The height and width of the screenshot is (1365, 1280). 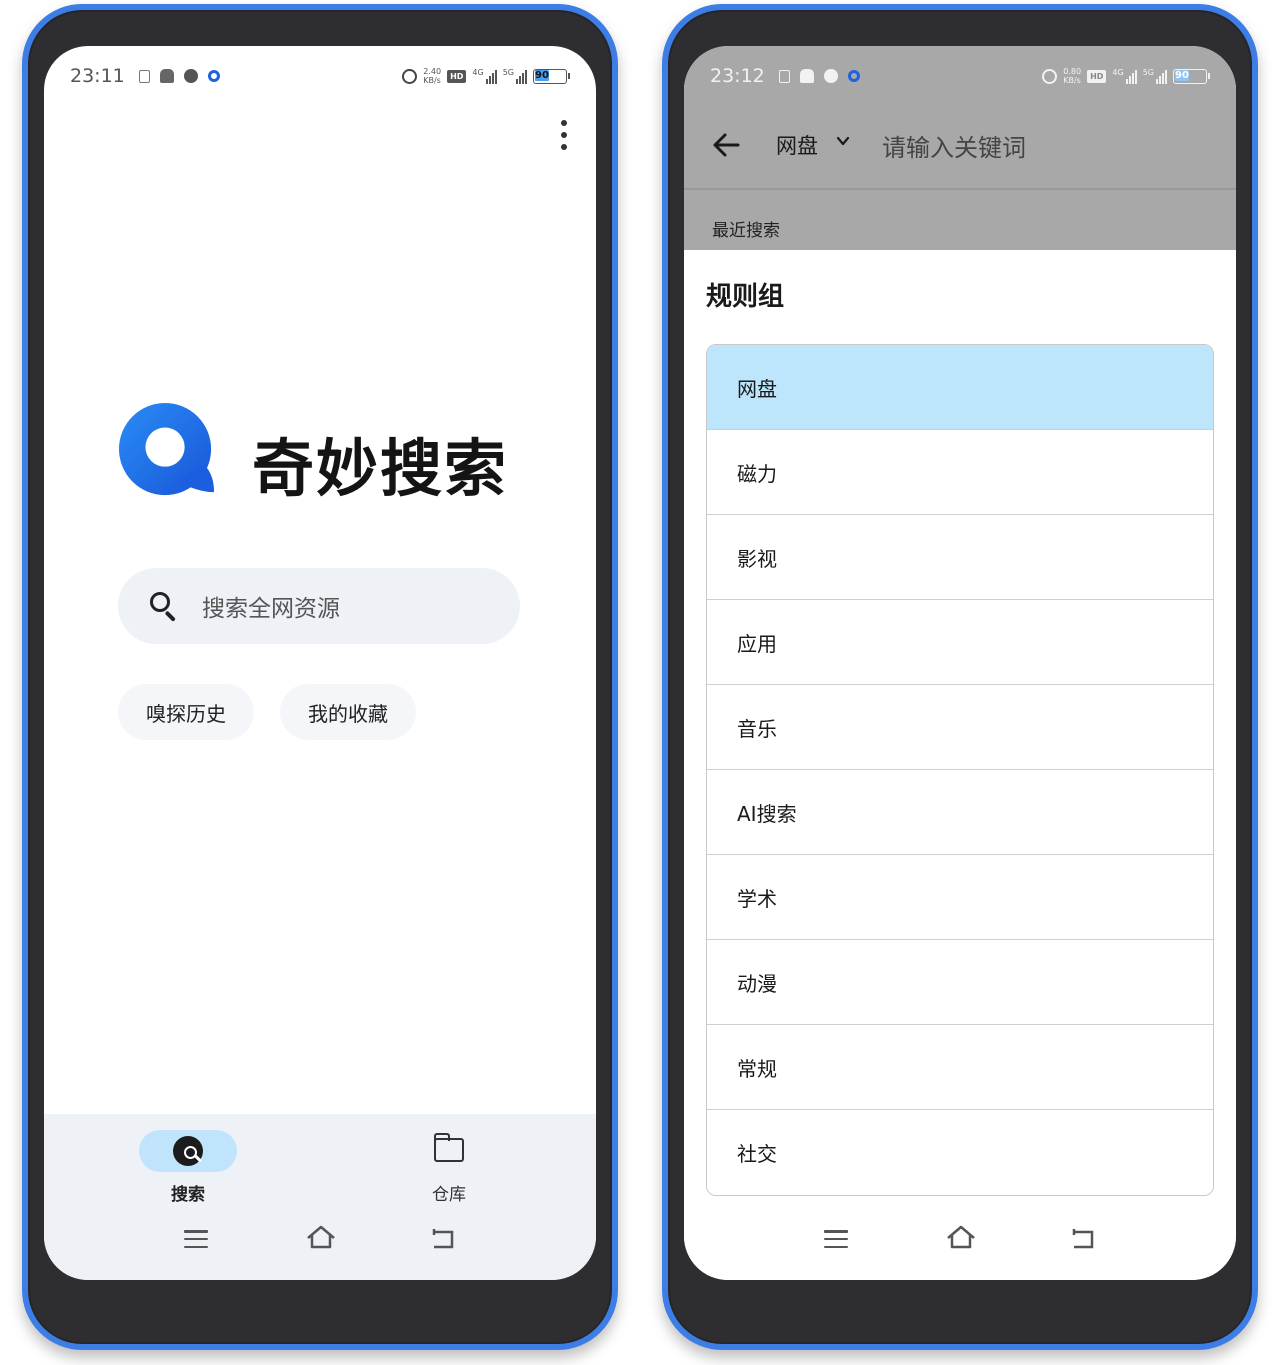 I want to click on bottom-navigation: 搜索 仓库, so click(x=320, y=1197).